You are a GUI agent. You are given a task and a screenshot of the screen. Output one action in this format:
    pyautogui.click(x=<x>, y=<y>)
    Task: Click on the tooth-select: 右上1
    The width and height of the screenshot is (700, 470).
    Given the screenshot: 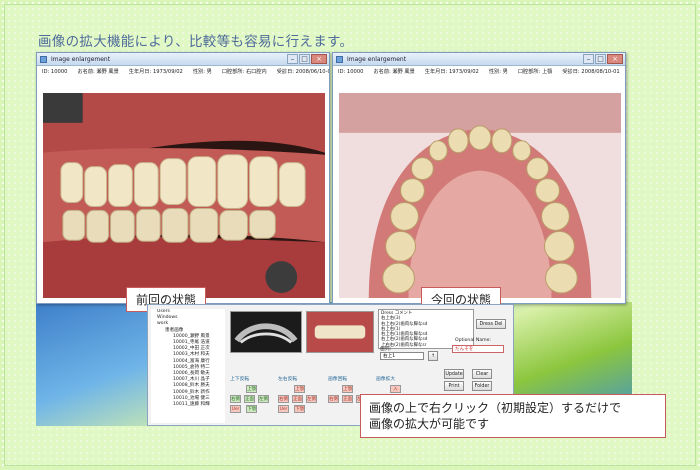 What is the action you would take?
    pyautogui.click(x=402, y=356)
    